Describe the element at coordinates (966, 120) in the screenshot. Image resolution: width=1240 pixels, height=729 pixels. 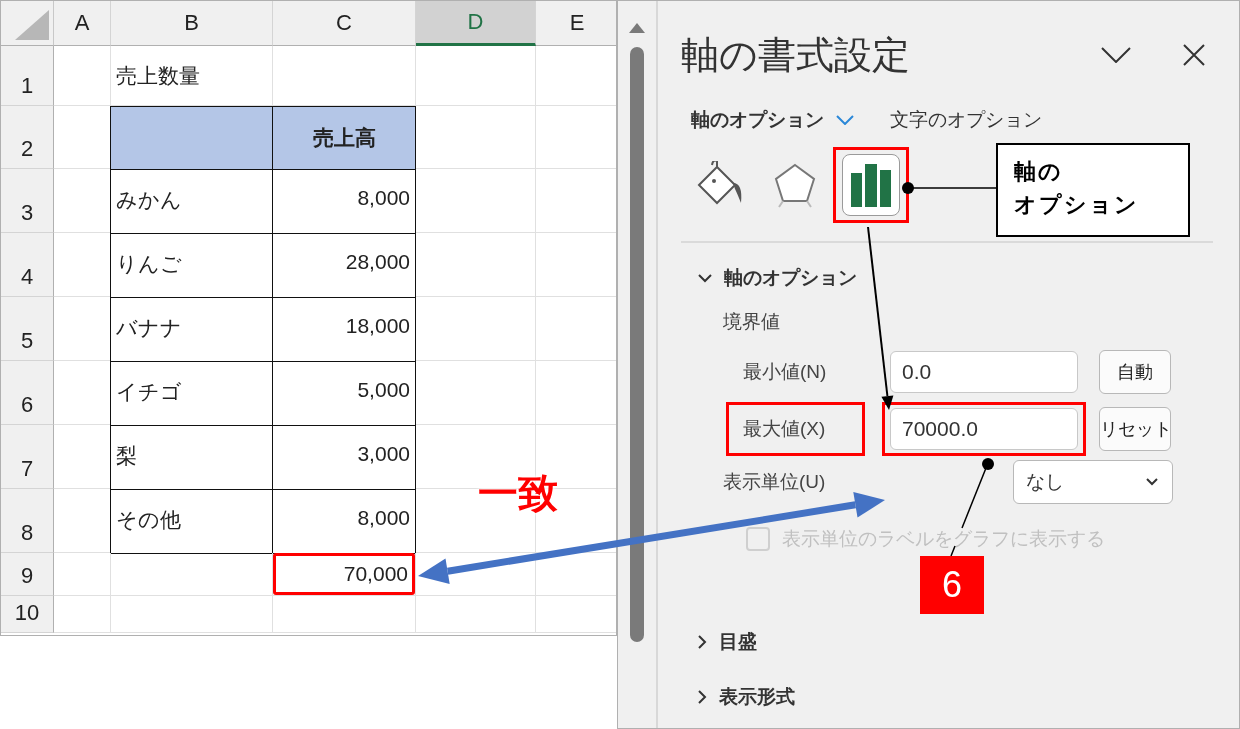
I see `tab: 文字のオプション` at that location.